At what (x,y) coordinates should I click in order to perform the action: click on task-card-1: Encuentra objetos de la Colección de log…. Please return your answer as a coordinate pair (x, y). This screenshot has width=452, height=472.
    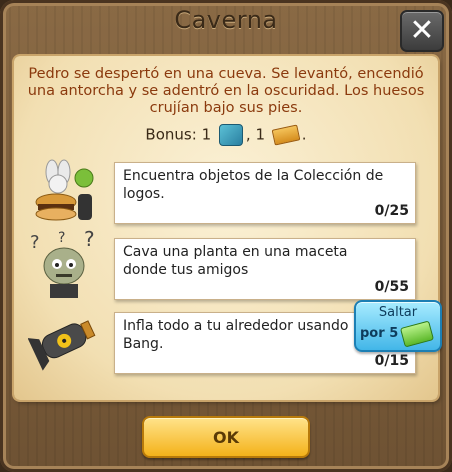
    Looking at the image, I should click on (265, 193).